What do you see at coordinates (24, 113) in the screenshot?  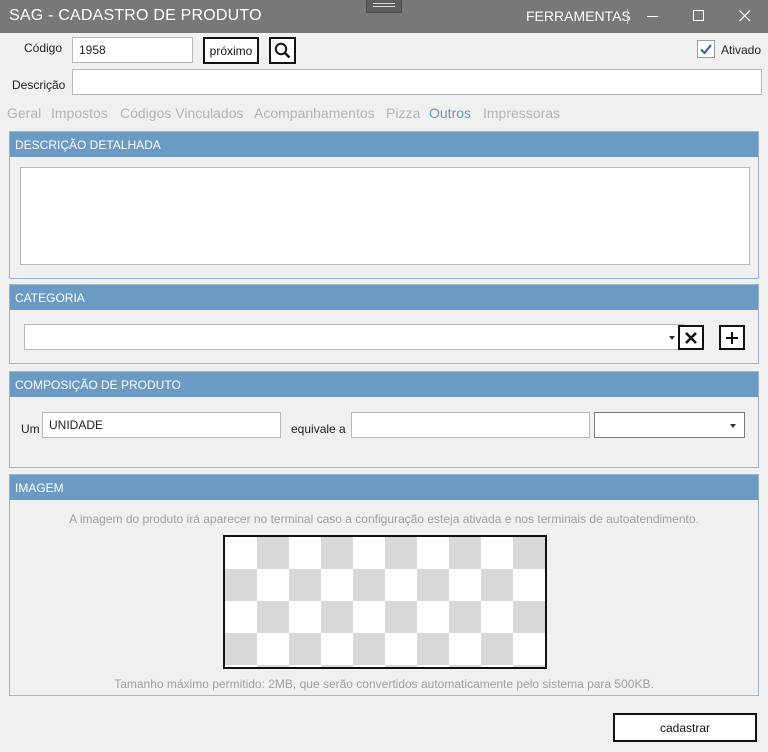 I see `tab-geral: Geral` at bounding box center [24, 113].